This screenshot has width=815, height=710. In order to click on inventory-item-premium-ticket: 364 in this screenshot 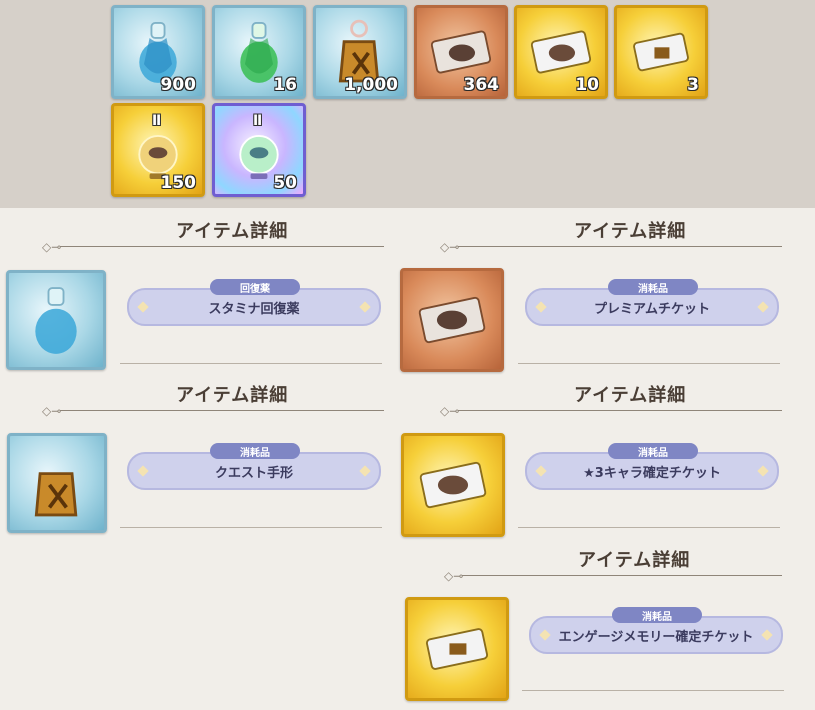, I will do `click(461, 52)`.